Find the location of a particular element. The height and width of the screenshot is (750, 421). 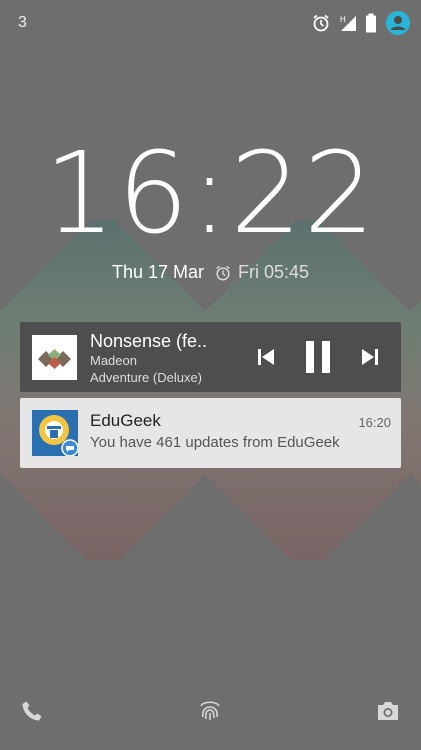

pause-icon is located at coordinates (318, 359).